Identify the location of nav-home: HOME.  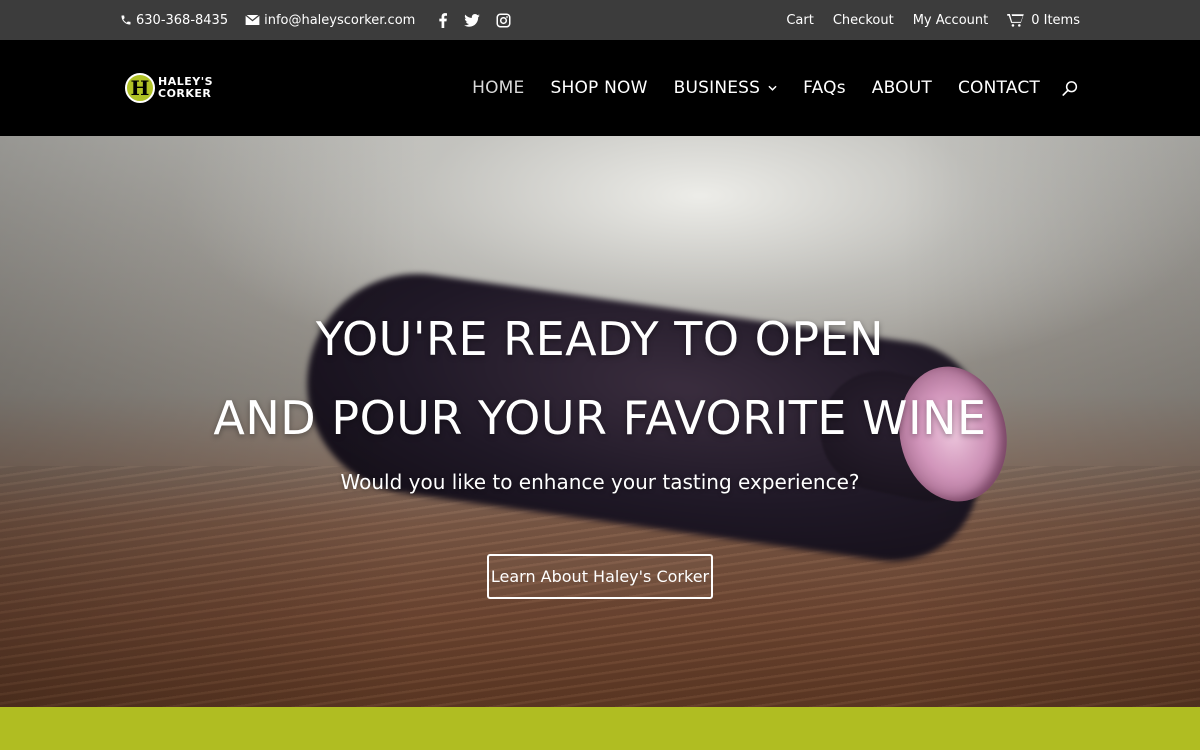
(498, 88).